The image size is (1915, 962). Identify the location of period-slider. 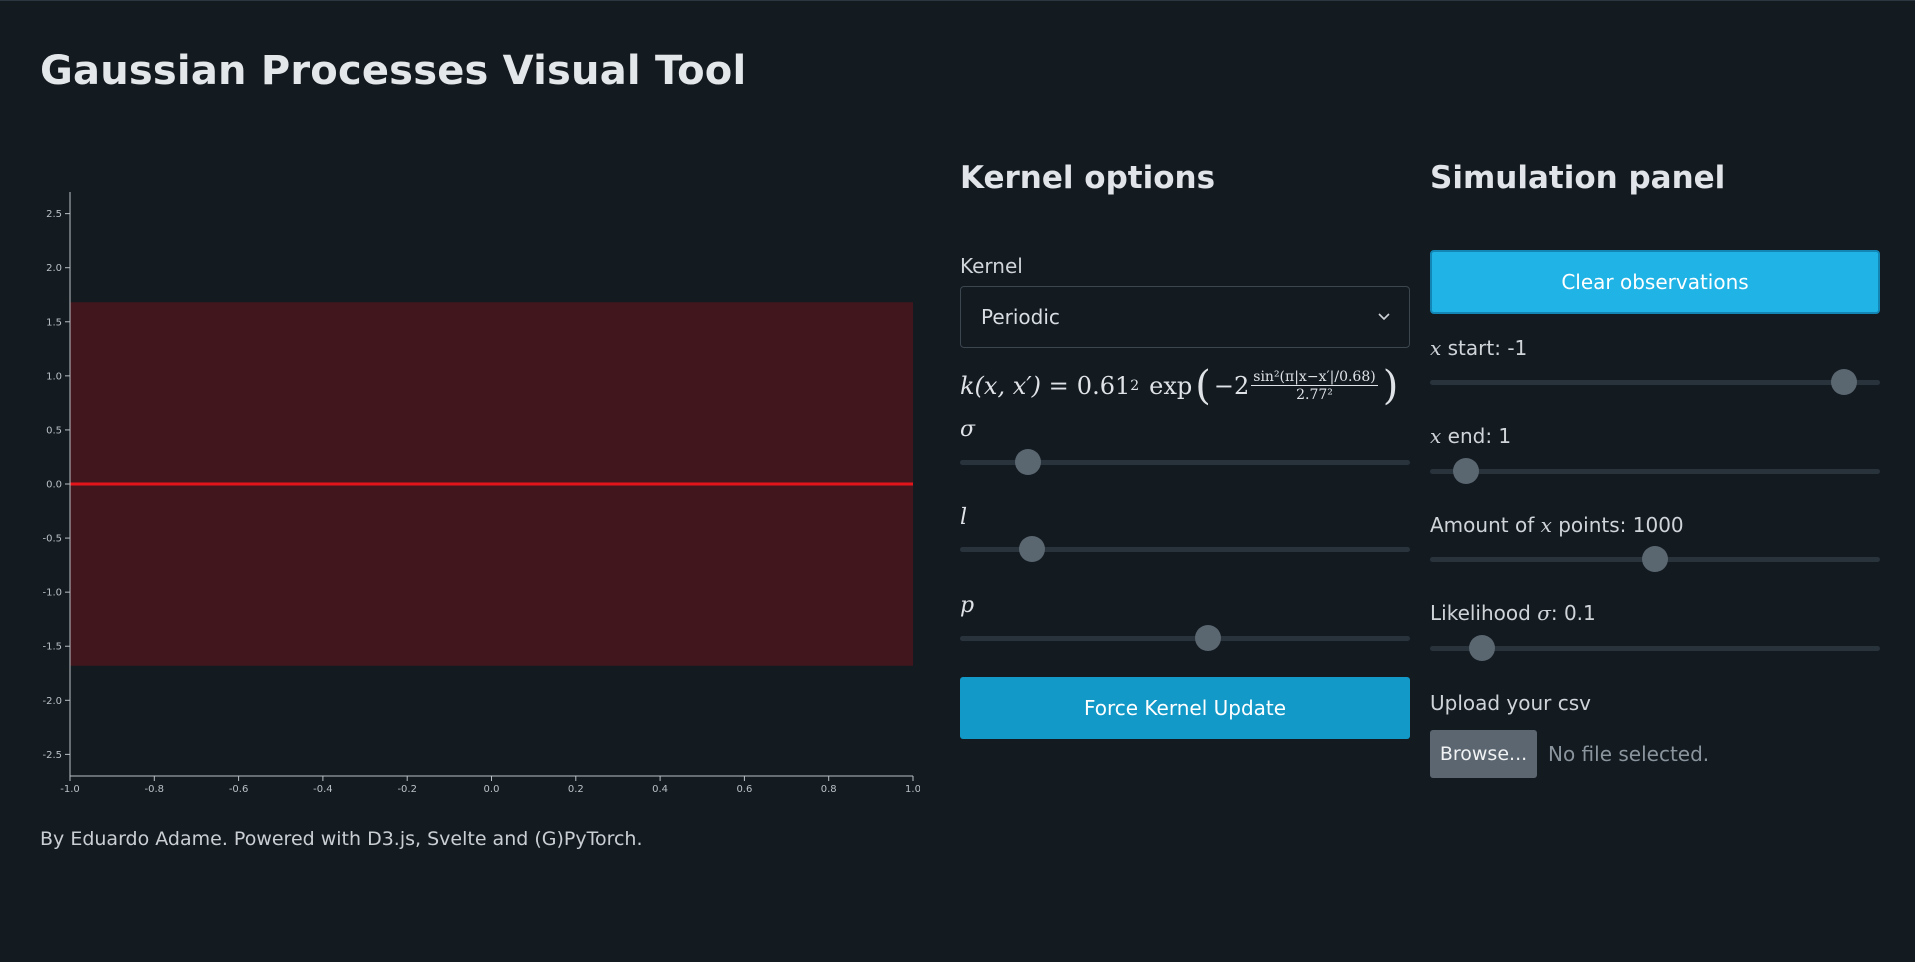
(1185, 638).